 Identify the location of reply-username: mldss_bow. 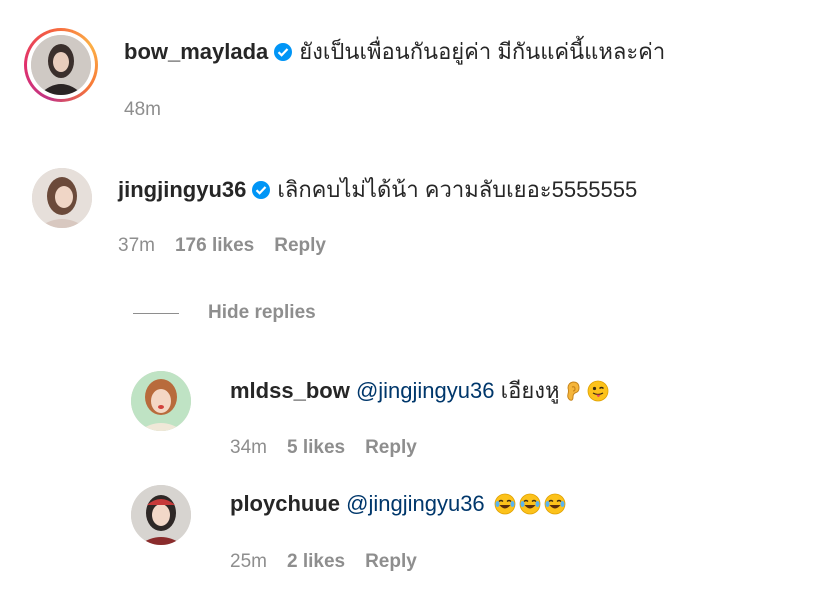
(290, 390).